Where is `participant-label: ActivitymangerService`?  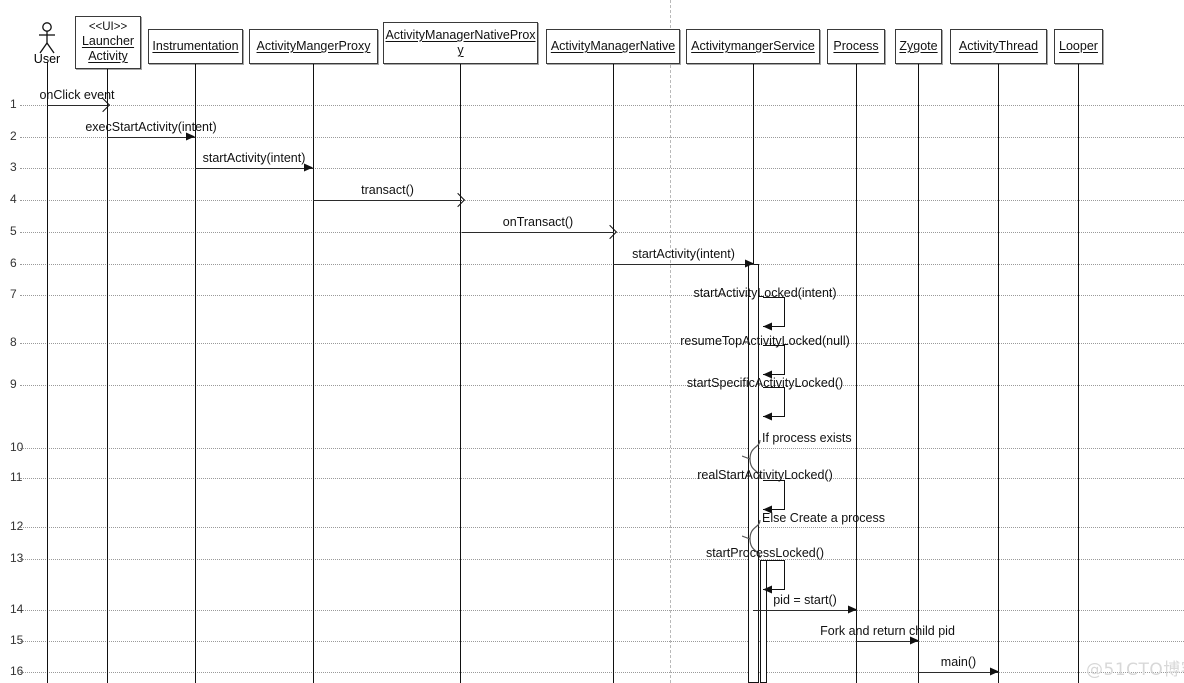 participant-label: ActivitymangerService is located at coordinates (753, 46).